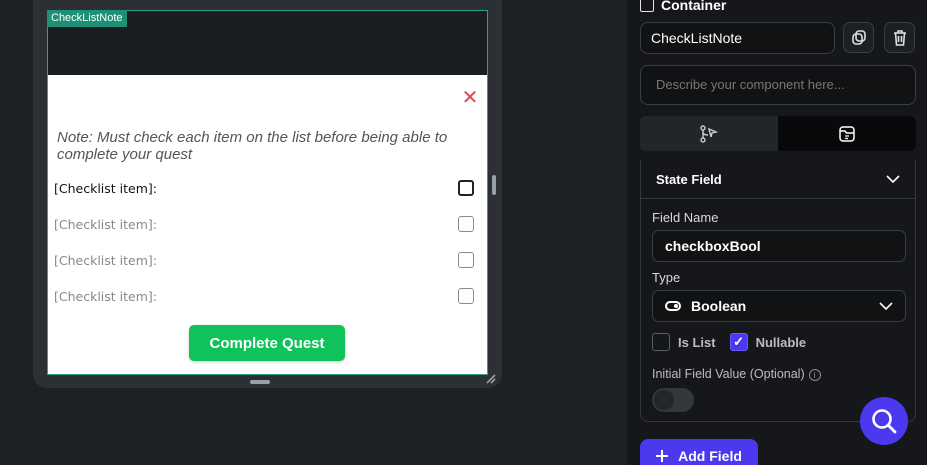 Image resolution: width=927 pixels, height=465 pixels. I want to click on search-fab, so click(884, 421).